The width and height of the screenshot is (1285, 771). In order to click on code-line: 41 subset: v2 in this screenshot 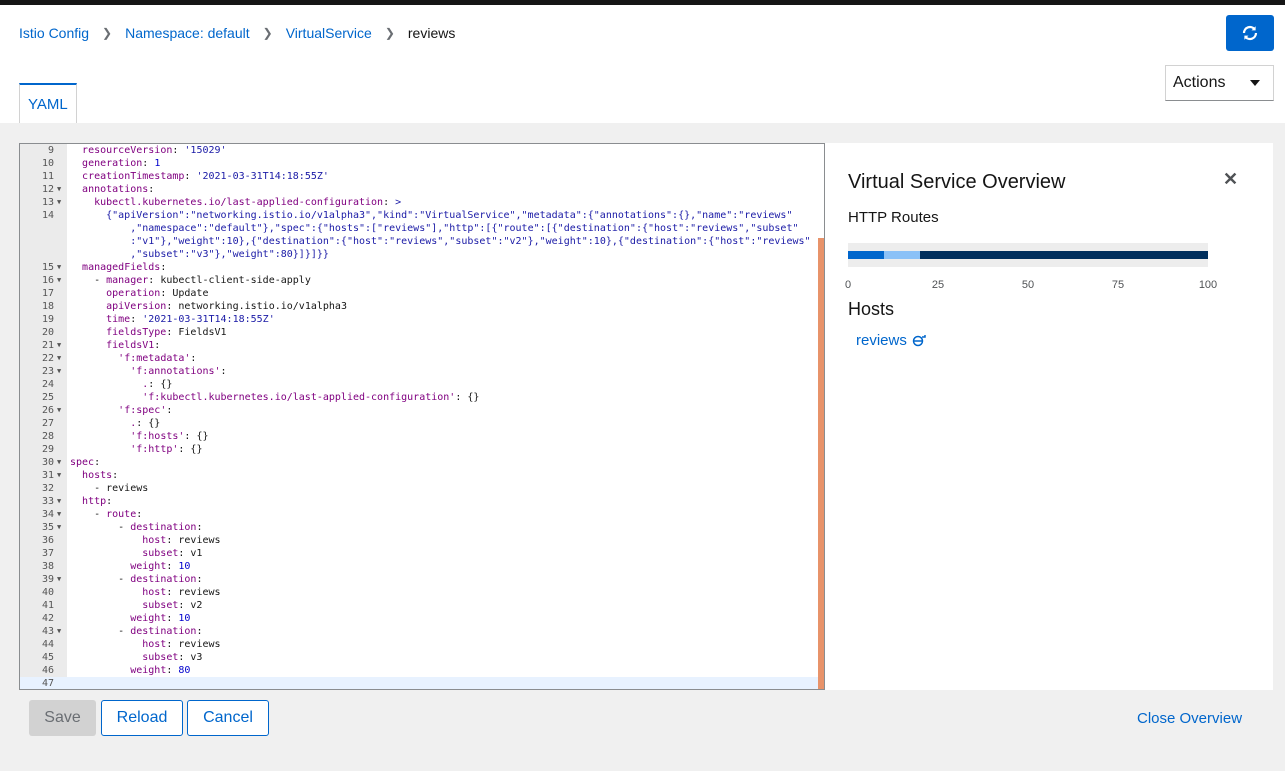, I will do `click(422, 605)`.